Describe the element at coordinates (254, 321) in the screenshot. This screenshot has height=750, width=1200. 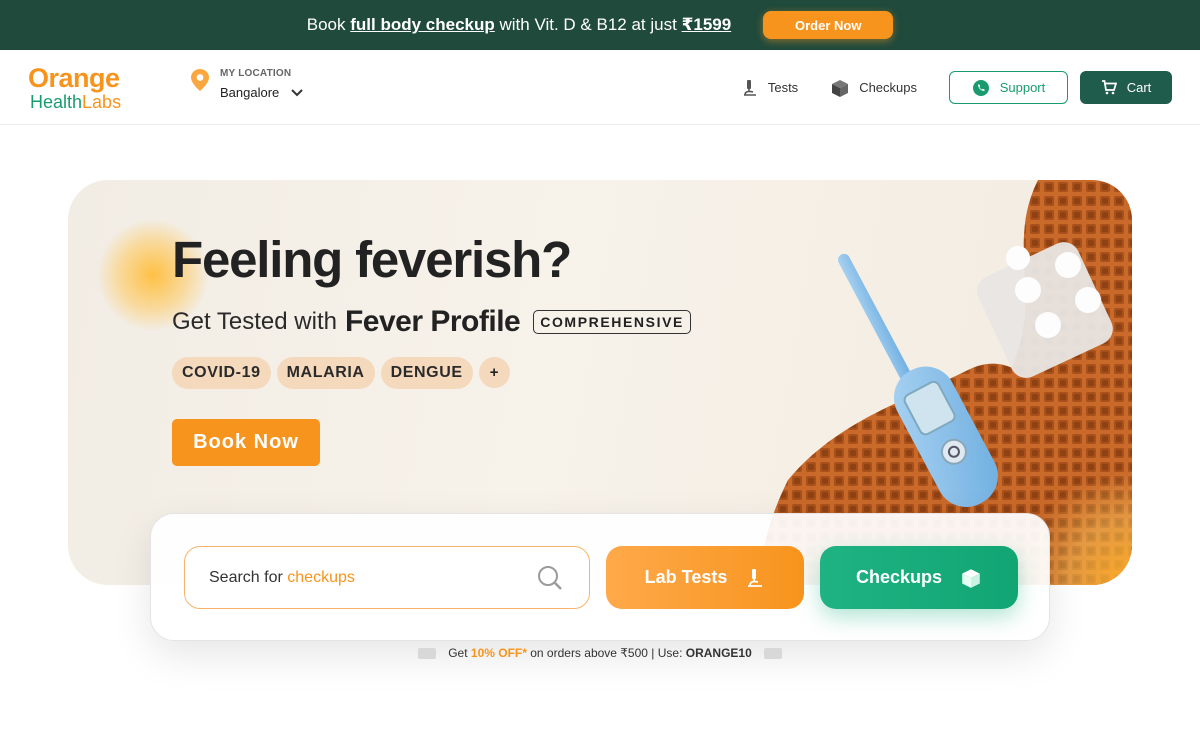
I see `hero-sub-a: Get Tested with` at that location.